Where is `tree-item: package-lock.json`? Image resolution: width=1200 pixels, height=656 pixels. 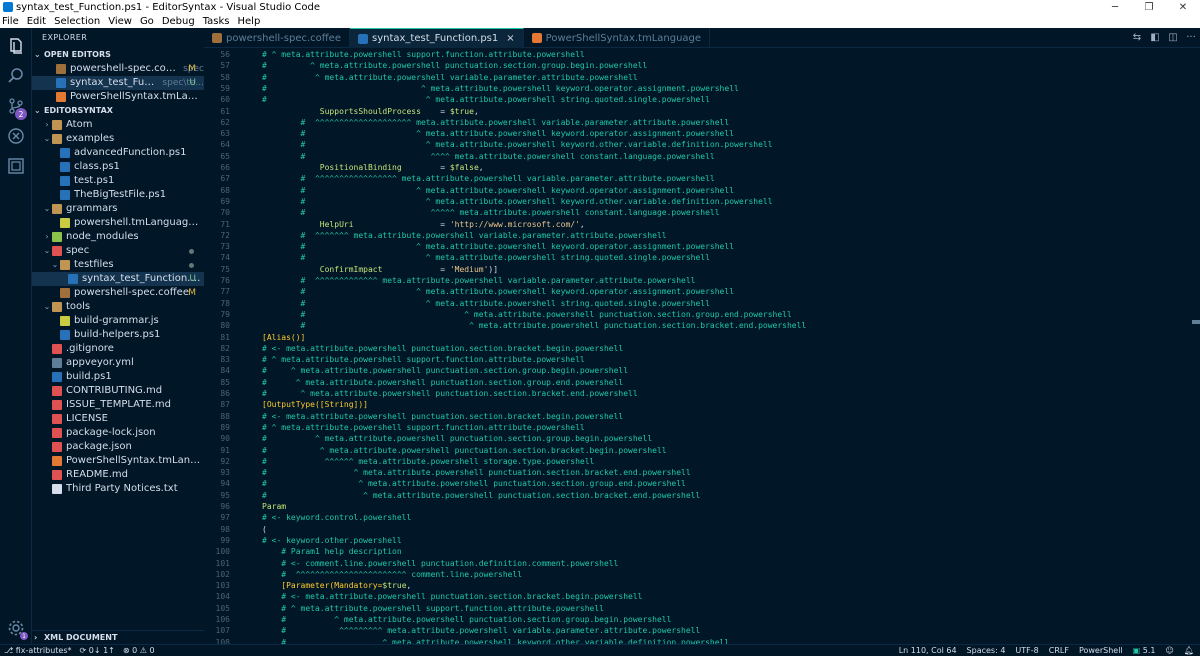
tree-item: package-lock.json is located at coordinates (118, 433).